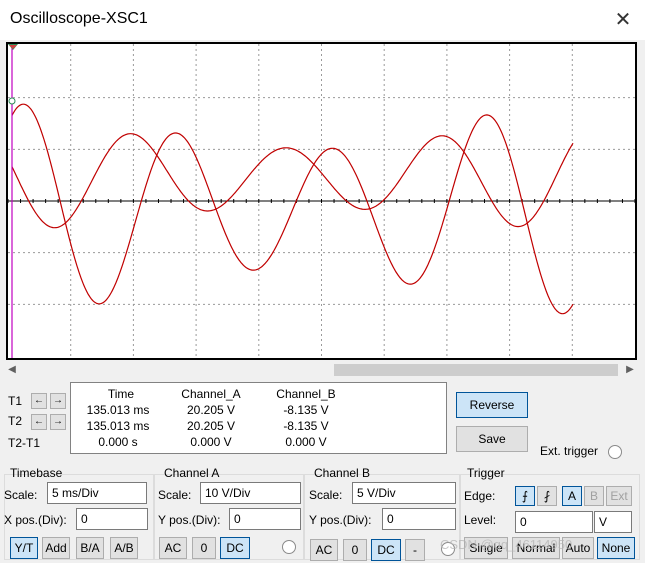  Describe the element at coordinates (211, 410) in the screenshot. I see `readout-t1-channel-a: 20.205 V` at that location.